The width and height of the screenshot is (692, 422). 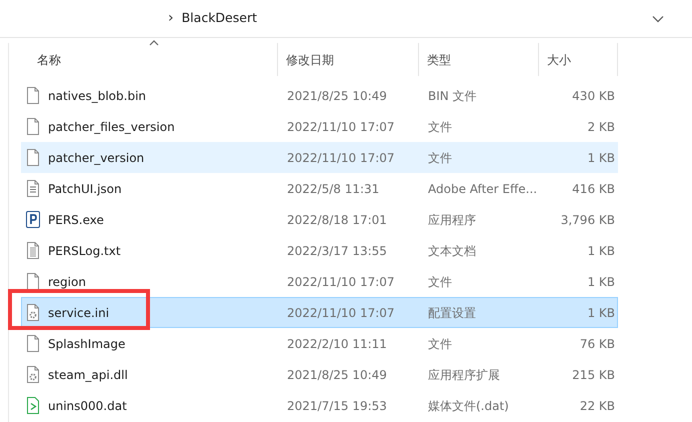 I want to click on file-type: BIN 文件, so click(x=452, y=95).